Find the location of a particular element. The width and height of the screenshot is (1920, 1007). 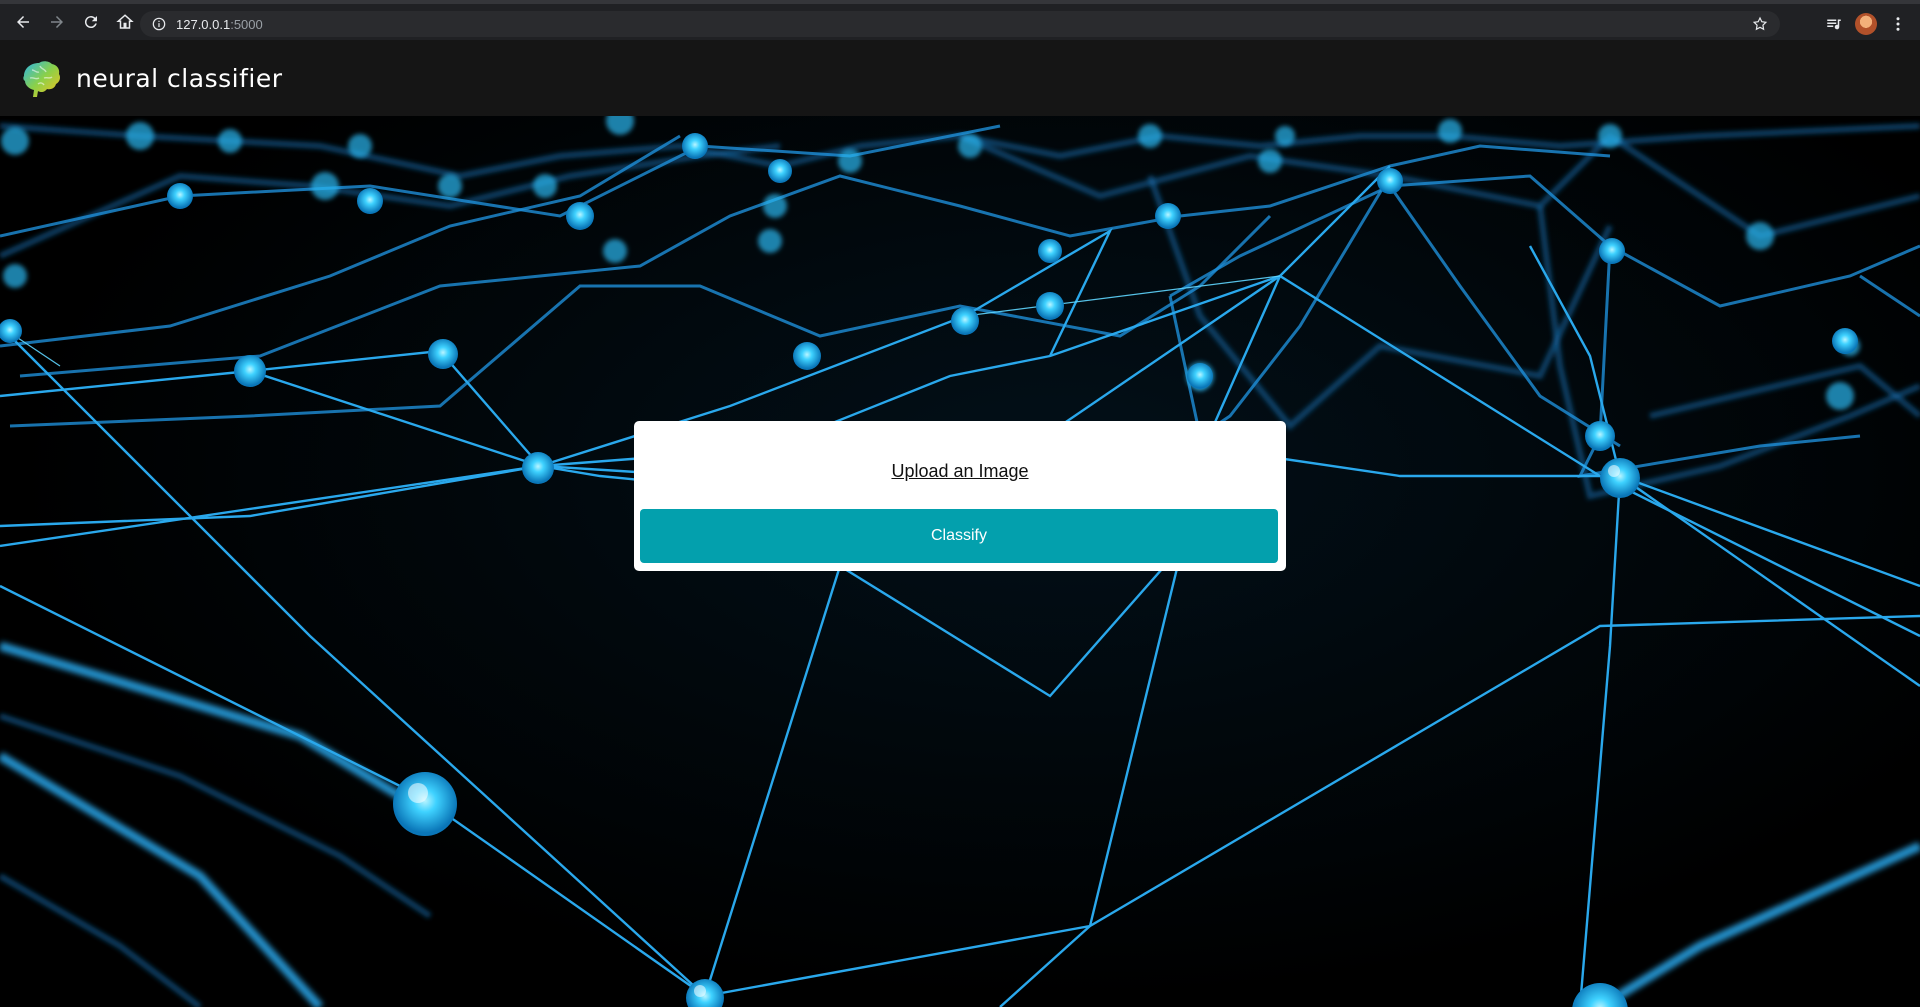

home-button is located at coordinates (125, 22).